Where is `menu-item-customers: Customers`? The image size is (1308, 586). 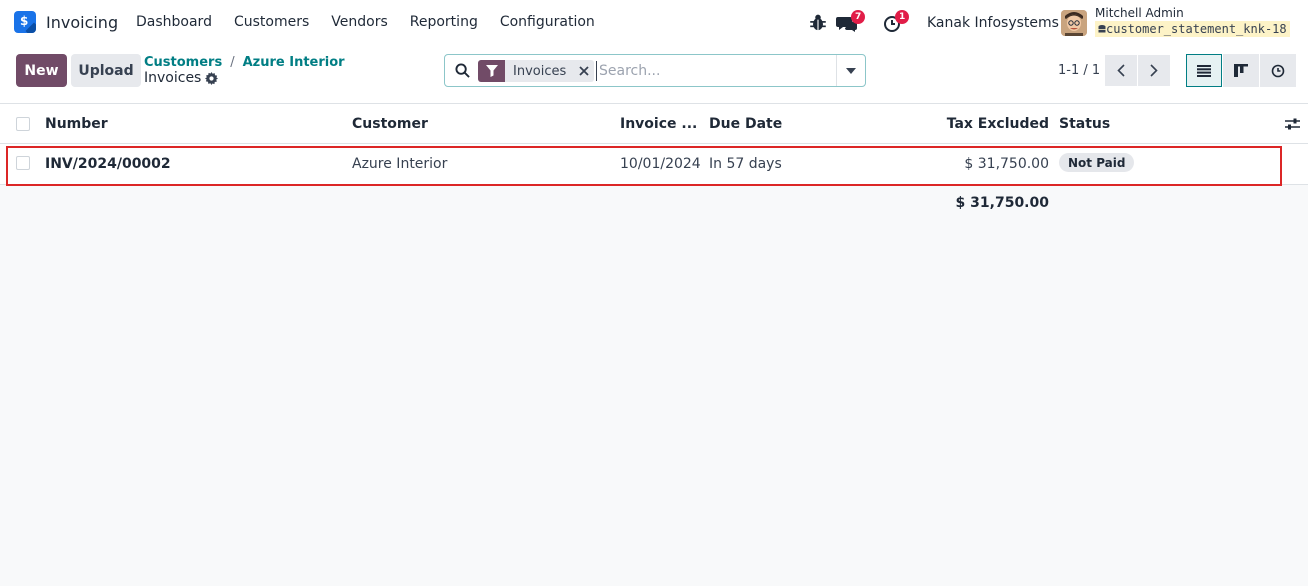
menu-item-customers: Customers is located at coordinates (271, 22).